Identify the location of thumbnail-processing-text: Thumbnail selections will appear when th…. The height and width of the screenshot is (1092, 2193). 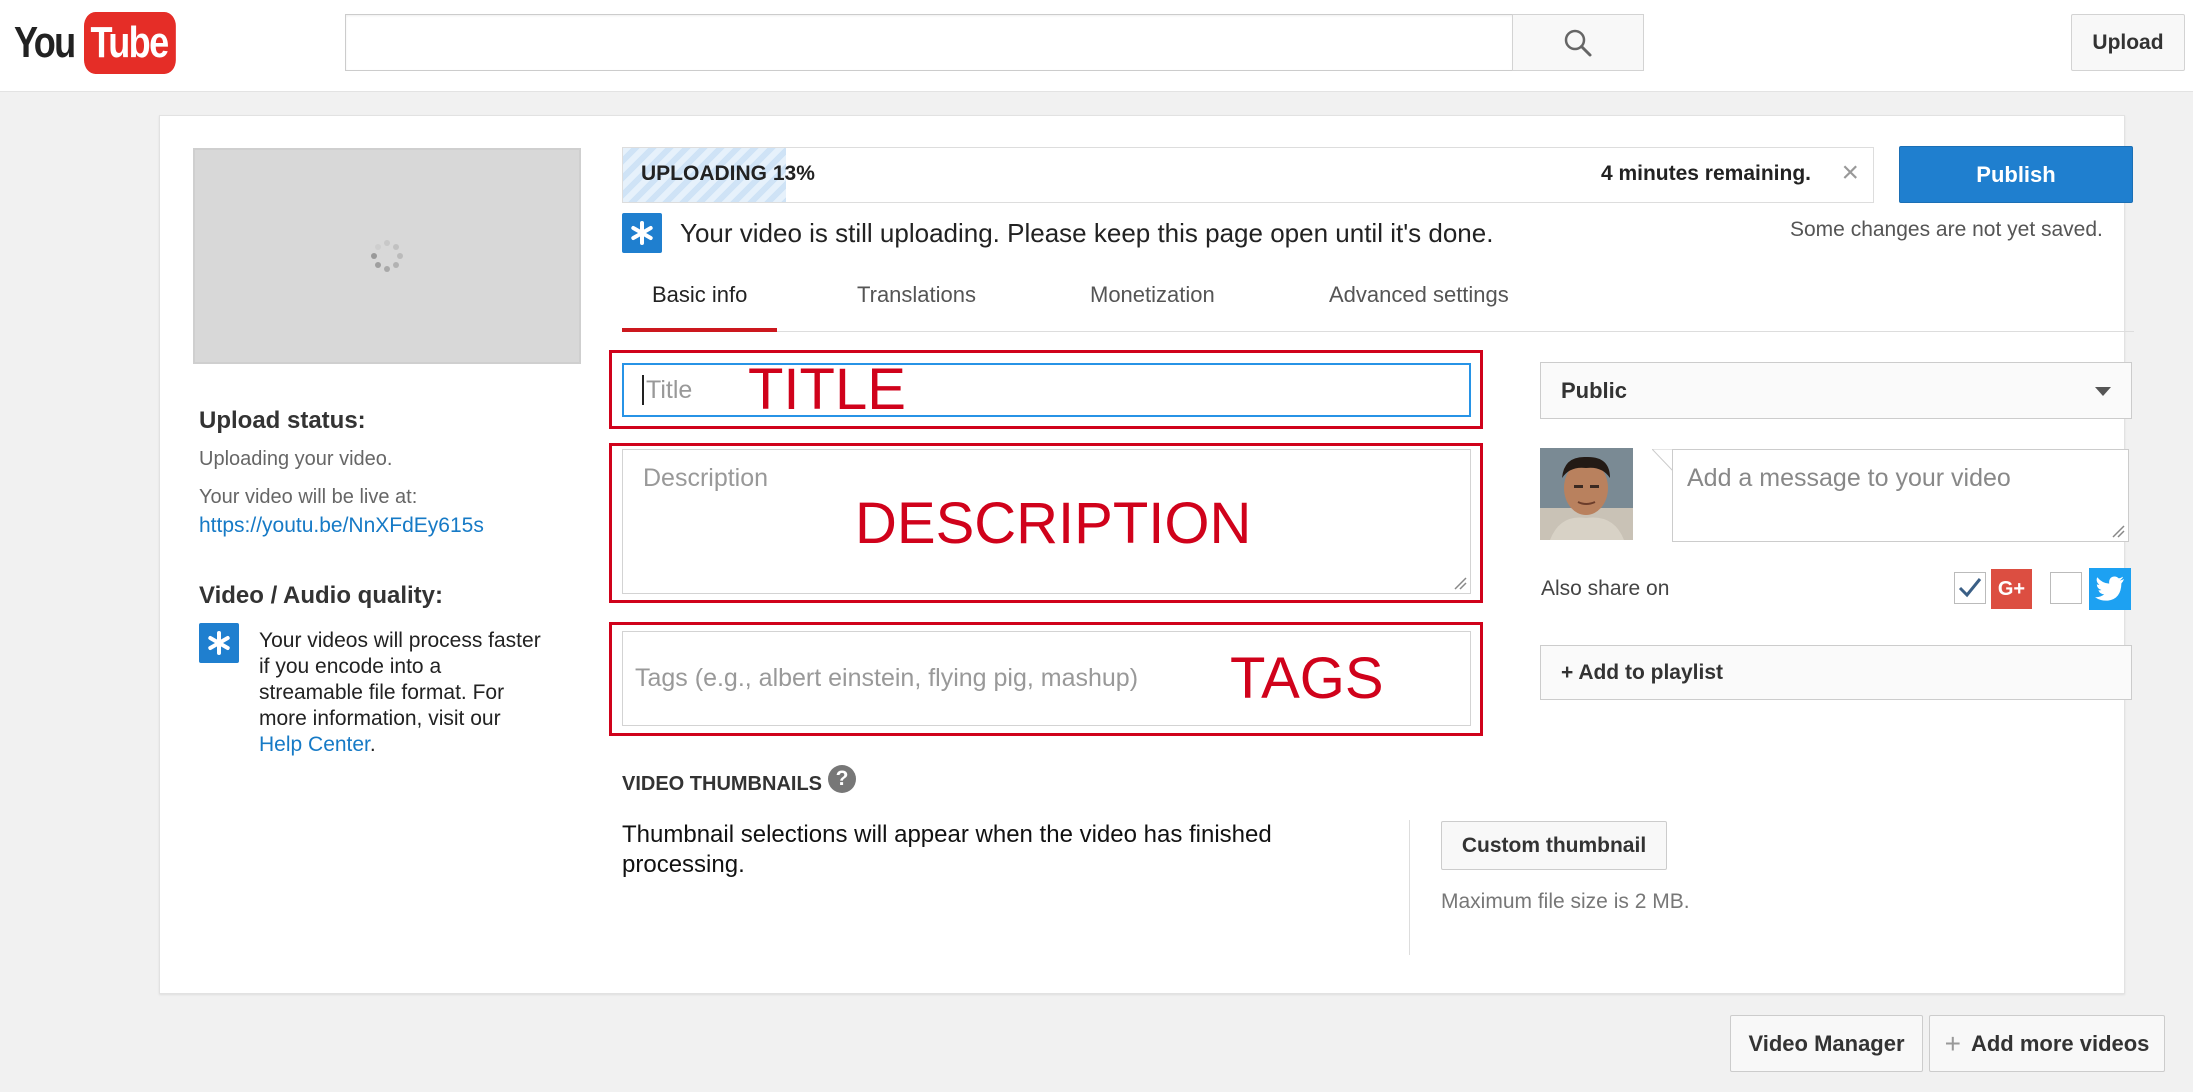
(947, 849).